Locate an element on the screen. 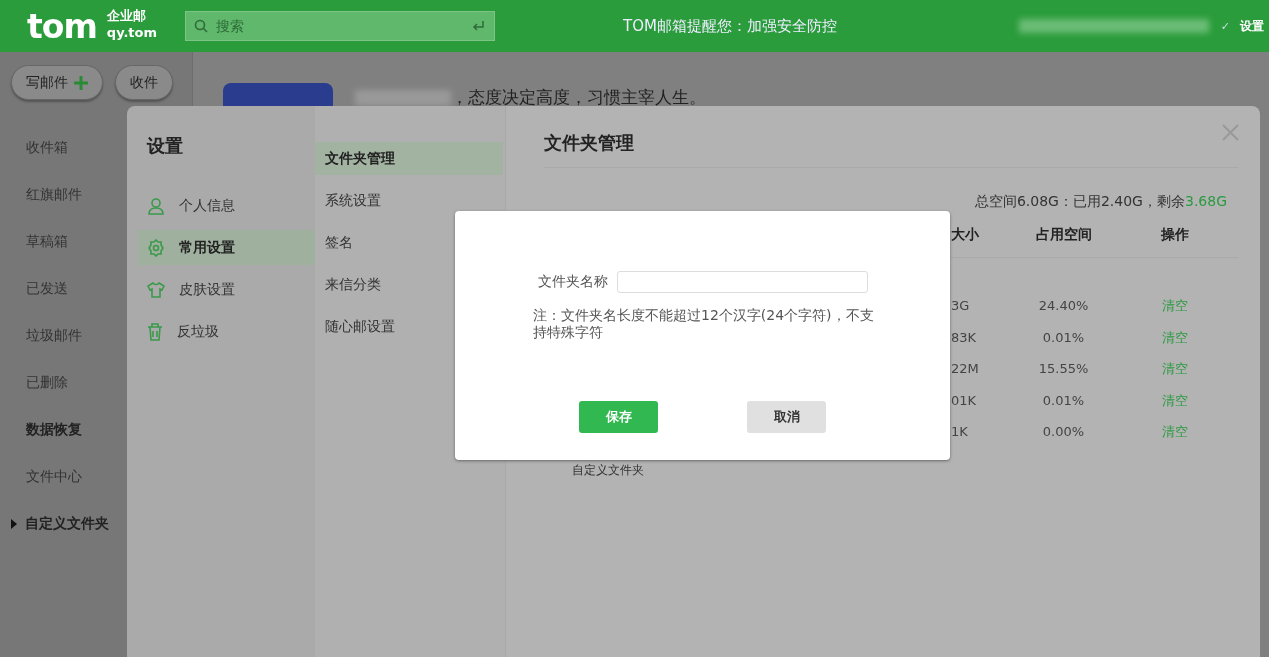 The width and height of the screenshot is (1269, 657). logo-domain: qy.tom is located at coordinates (132, 32).